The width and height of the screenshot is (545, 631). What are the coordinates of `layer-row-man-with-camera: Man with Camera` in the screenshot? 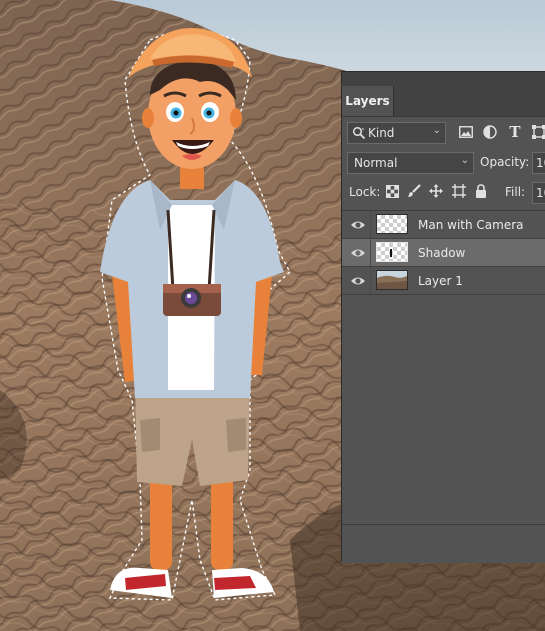 It's located at (443, 225).